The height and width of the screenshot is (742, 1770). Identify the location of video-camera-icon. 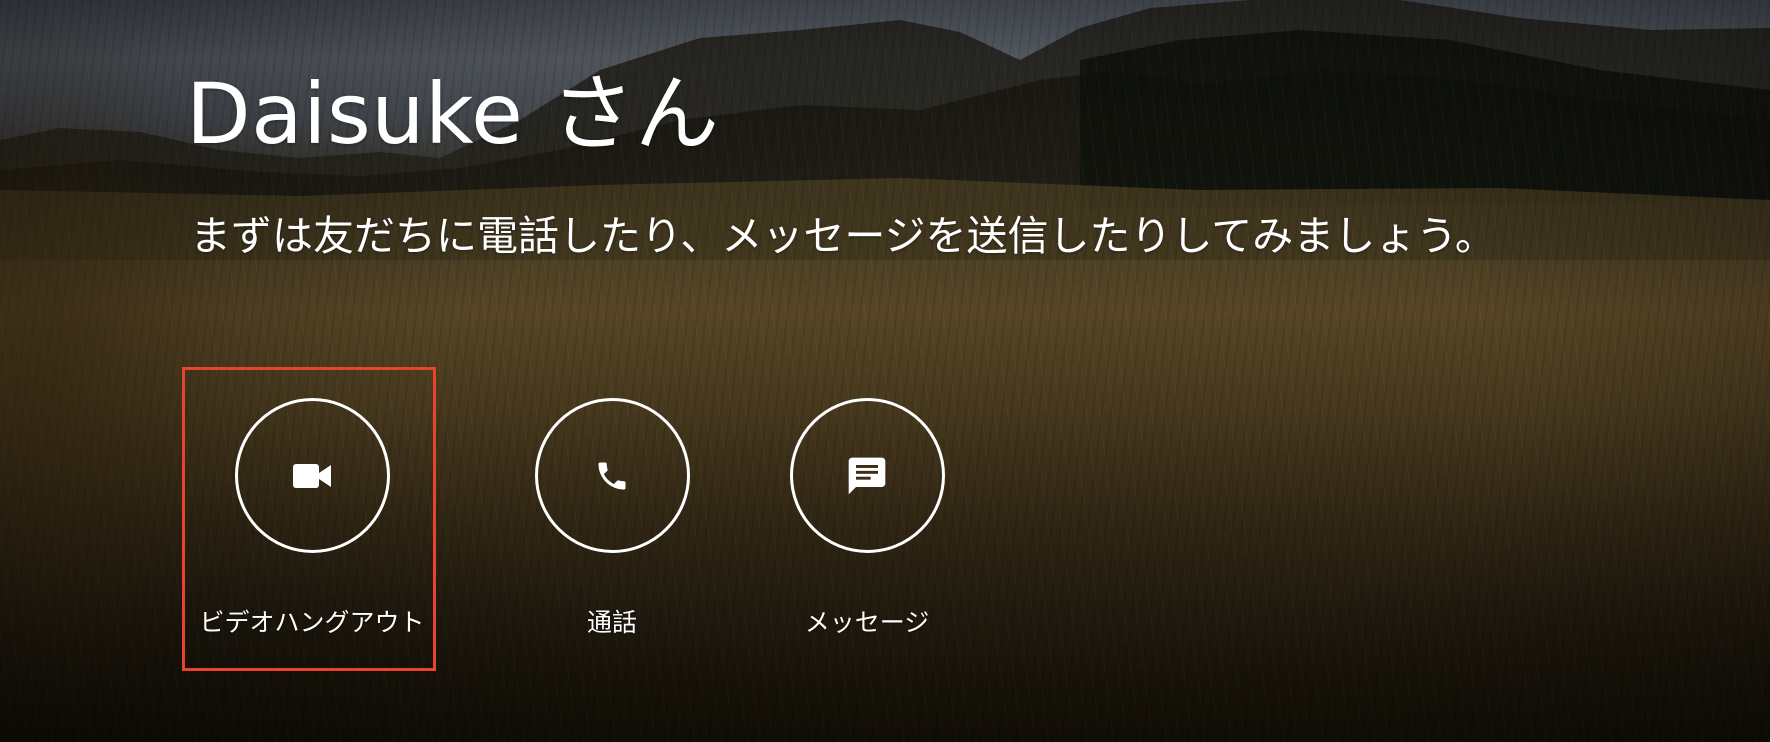
(312, 475).